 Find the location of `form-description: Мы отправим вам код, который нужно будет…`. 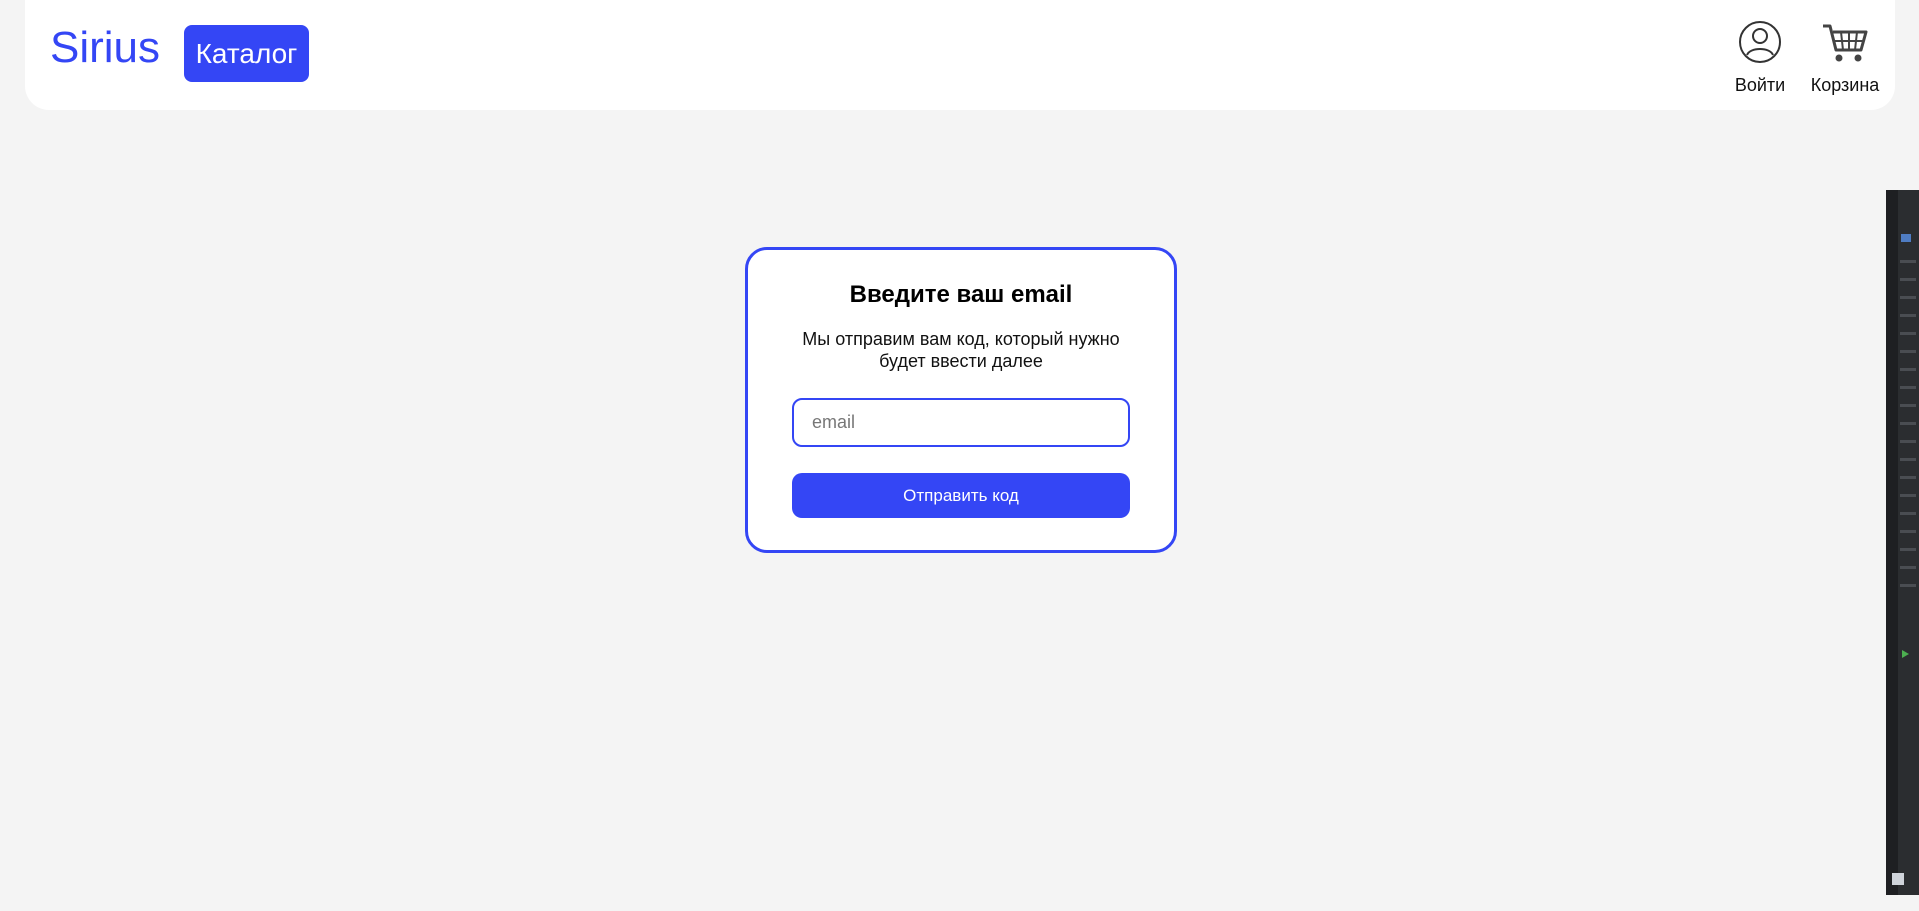

form-description: Мы отправим вам код, который нужно будет… is located at coordinates (961, 350).